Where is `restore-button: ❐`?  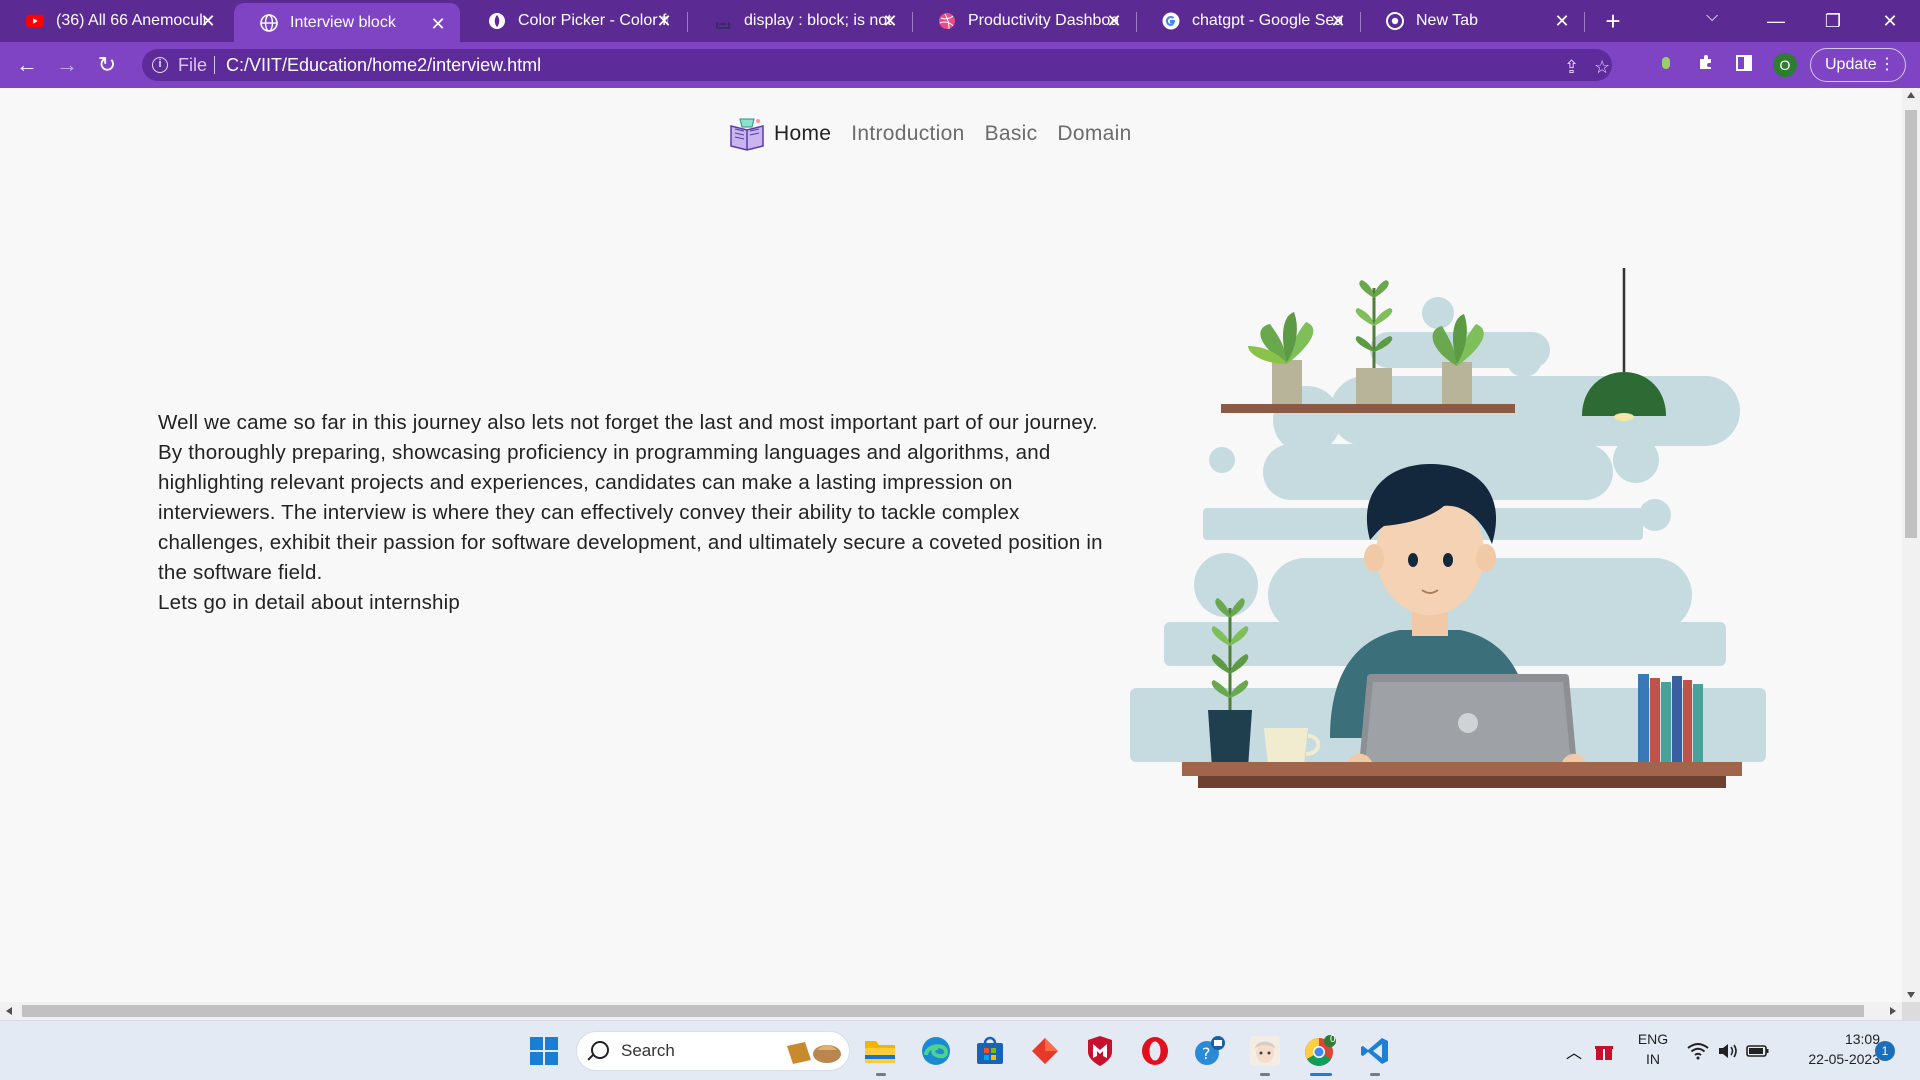
restore-button: ❐ is located at coordinates (1833, 21).